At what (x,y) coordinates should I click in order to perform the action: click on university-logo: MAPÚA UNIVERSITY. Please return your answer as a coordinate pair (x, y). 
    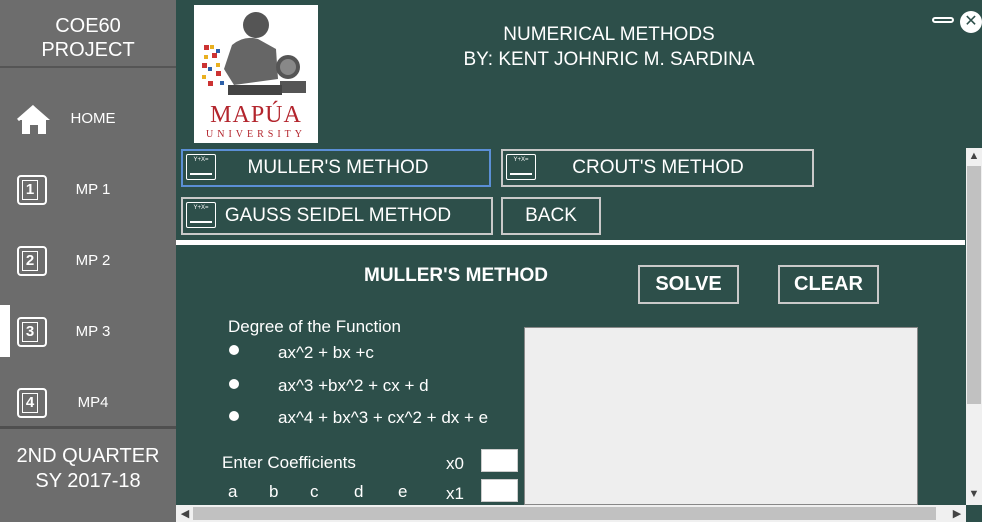
    Looking at the image, I should click on (256, 74).